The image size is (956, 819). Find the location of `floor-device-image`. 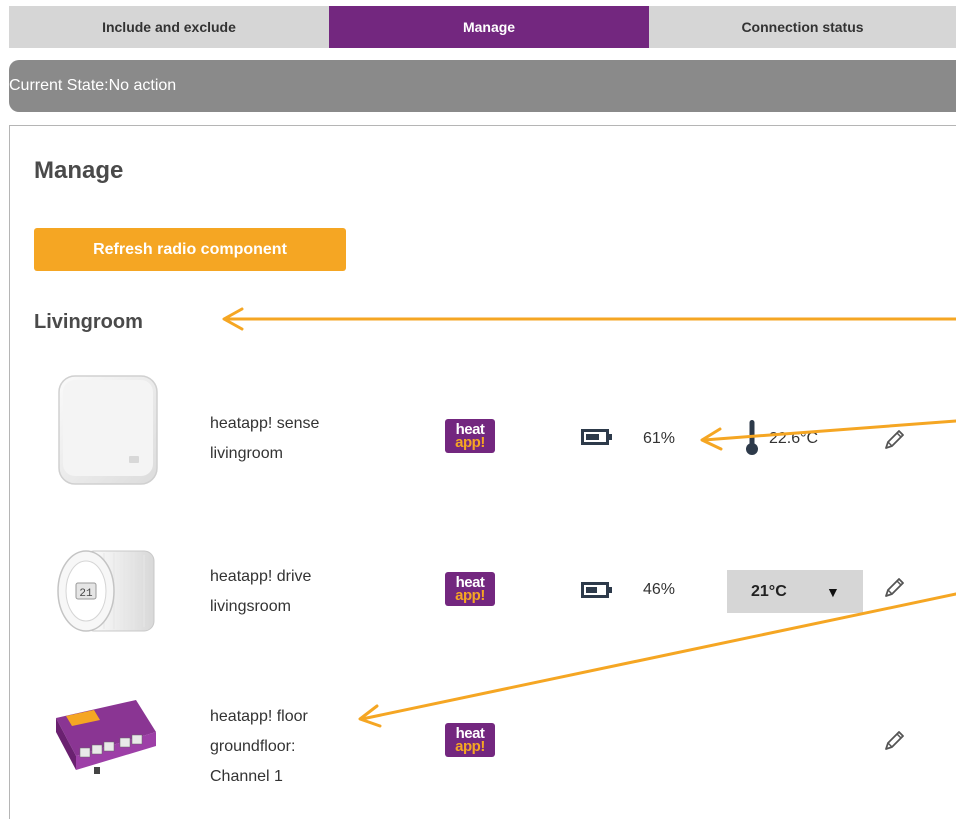

floor-device-image is located at coordinates (106, 737).